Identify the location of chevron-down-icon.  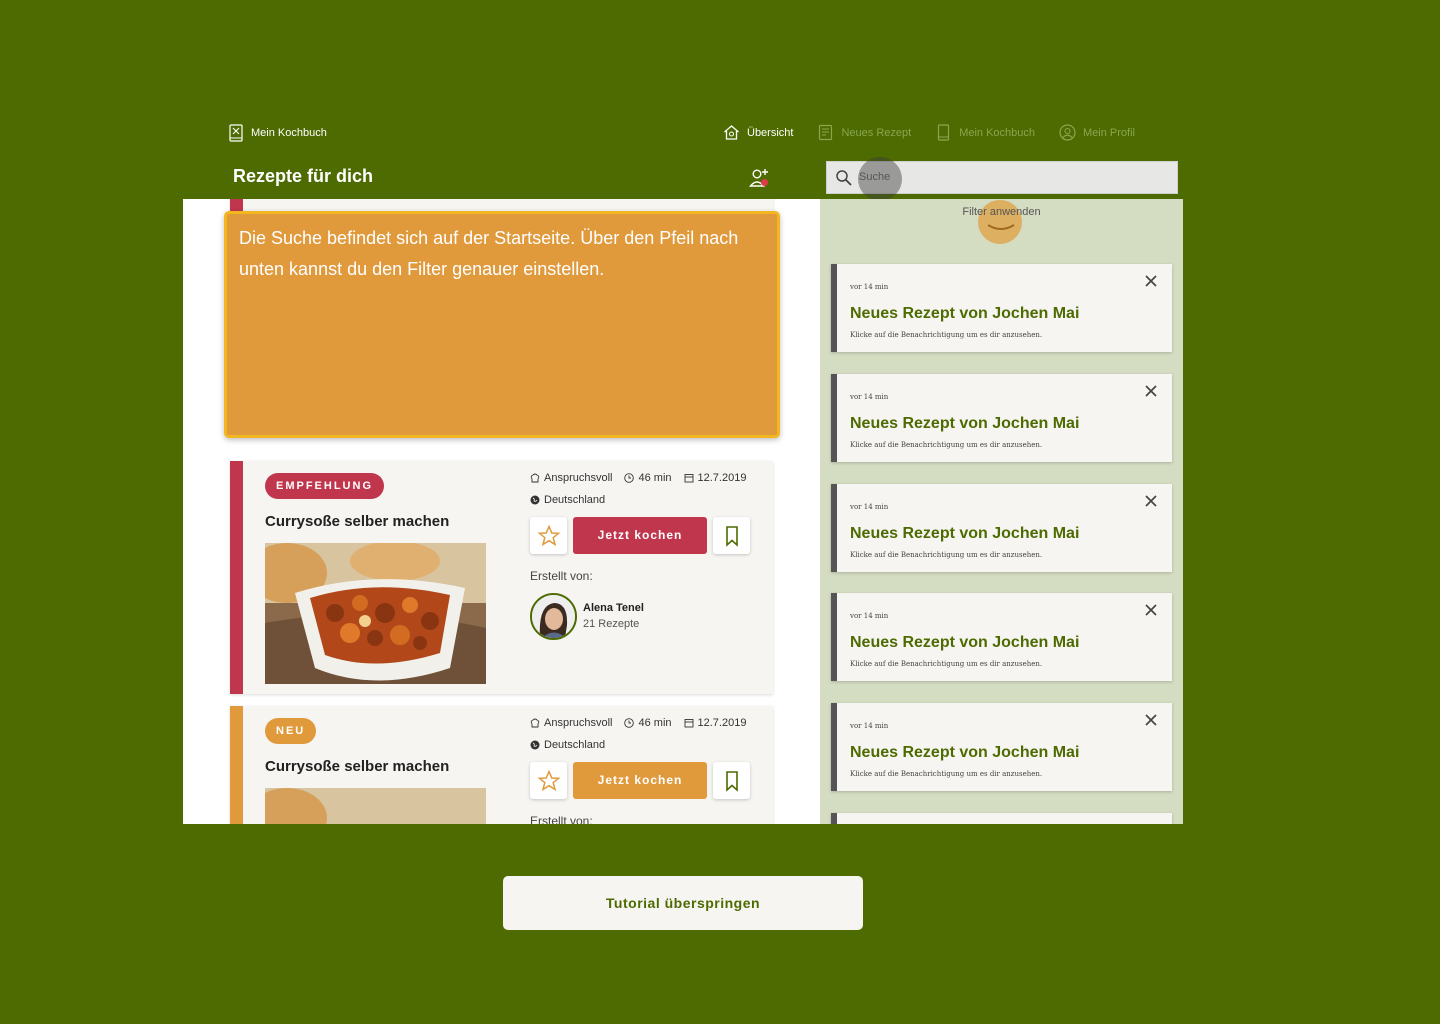
(1001, 228).